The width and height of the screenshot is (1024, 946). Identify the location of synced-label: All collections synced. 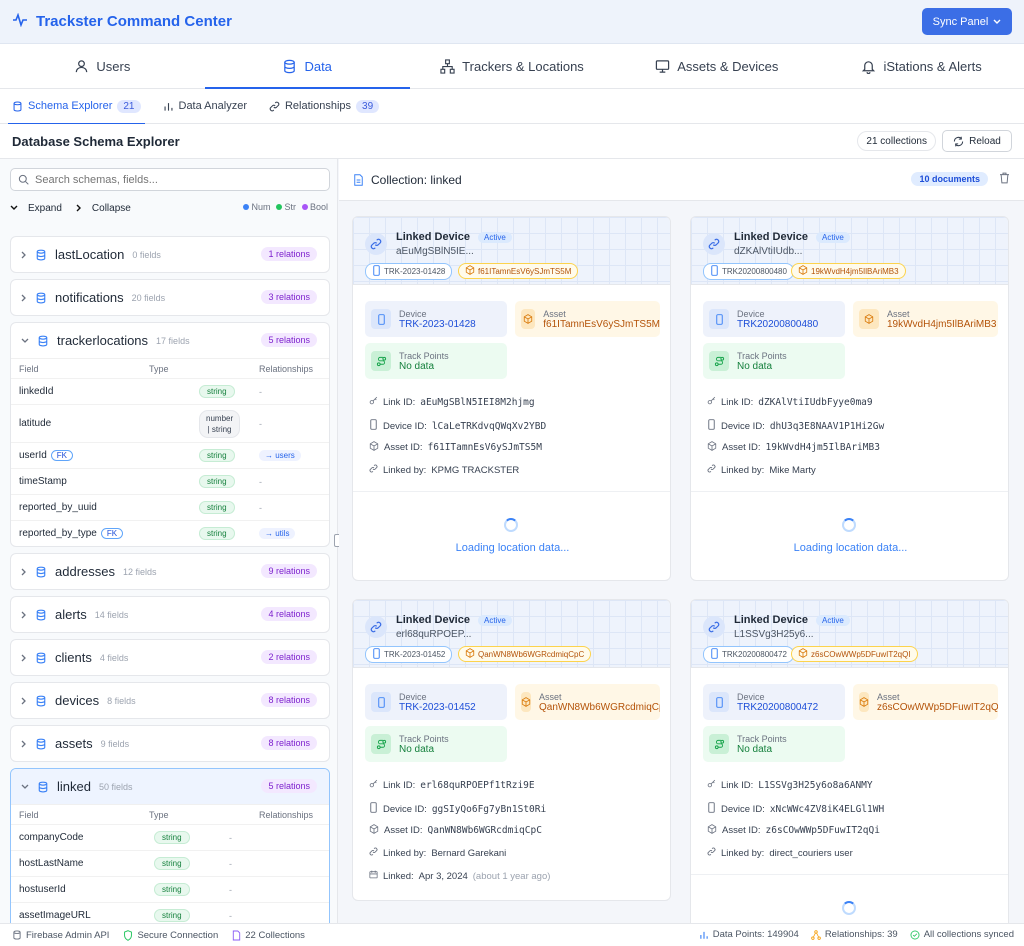
(968, 934).